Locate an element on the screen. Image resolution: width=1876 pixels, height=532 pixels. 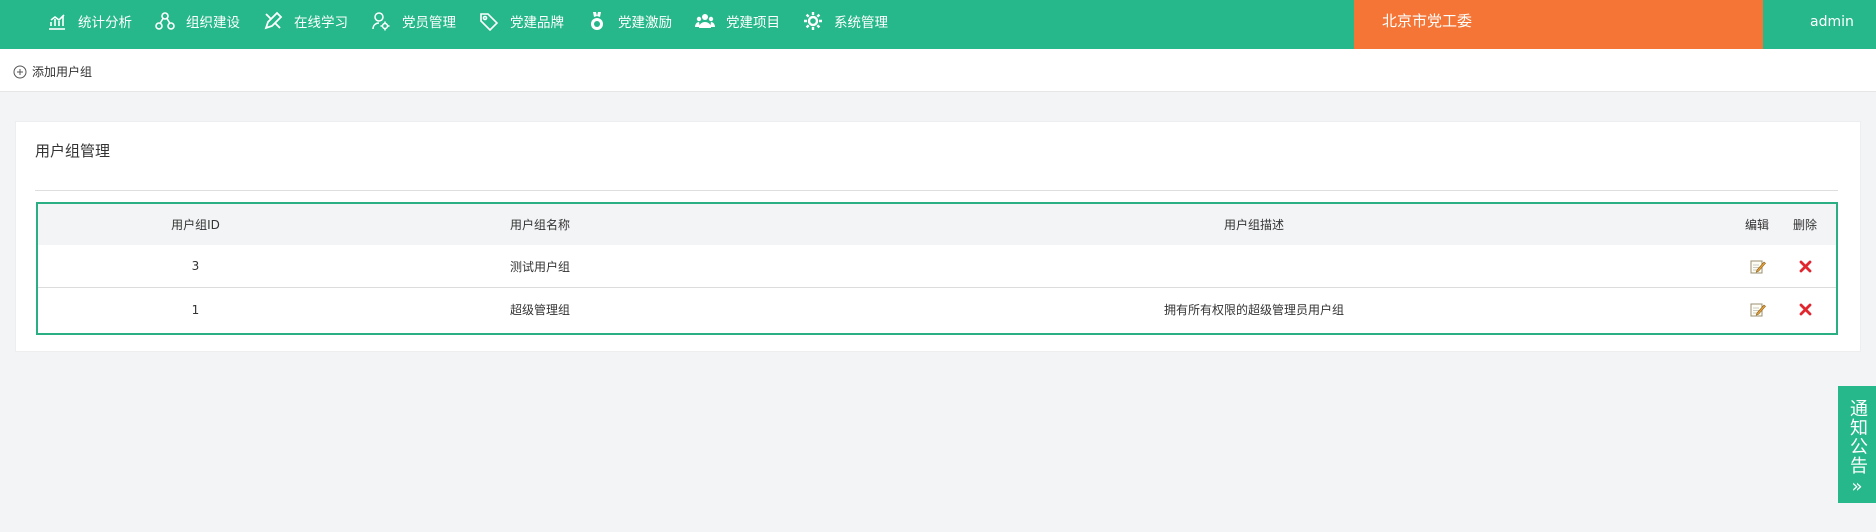
cell-name: 超级管理组 is located at coordinates (540, 310).